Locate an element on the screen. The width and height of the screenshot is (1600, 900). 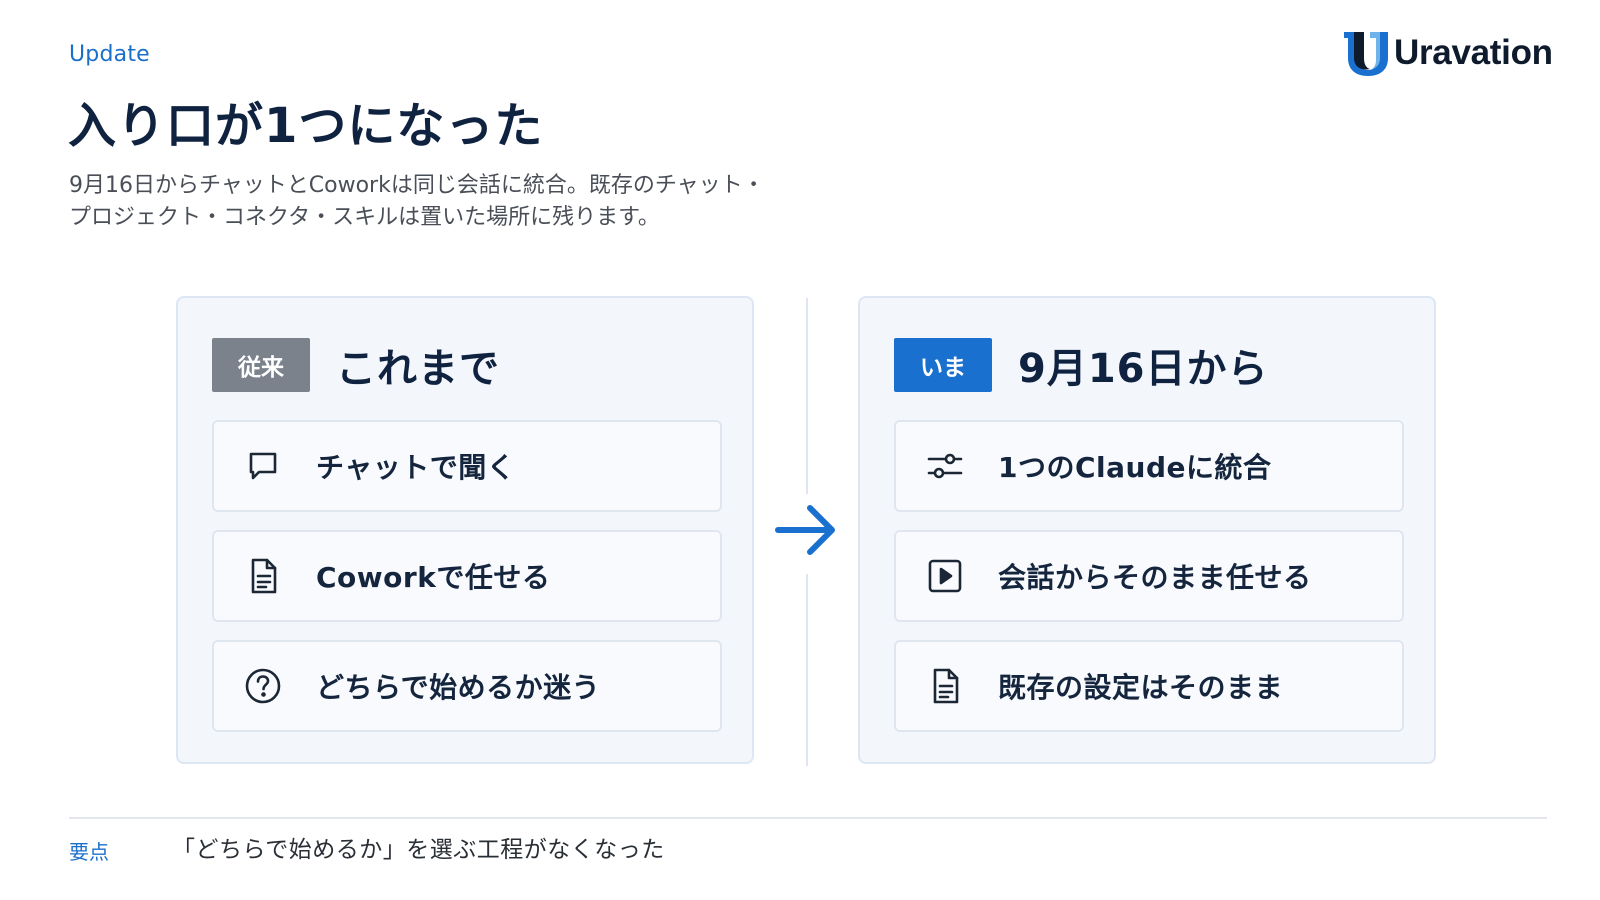
key-point-text: 「どちらで始めるか」を選ぶ工程がなくなった is located at coordinates (418, 850).